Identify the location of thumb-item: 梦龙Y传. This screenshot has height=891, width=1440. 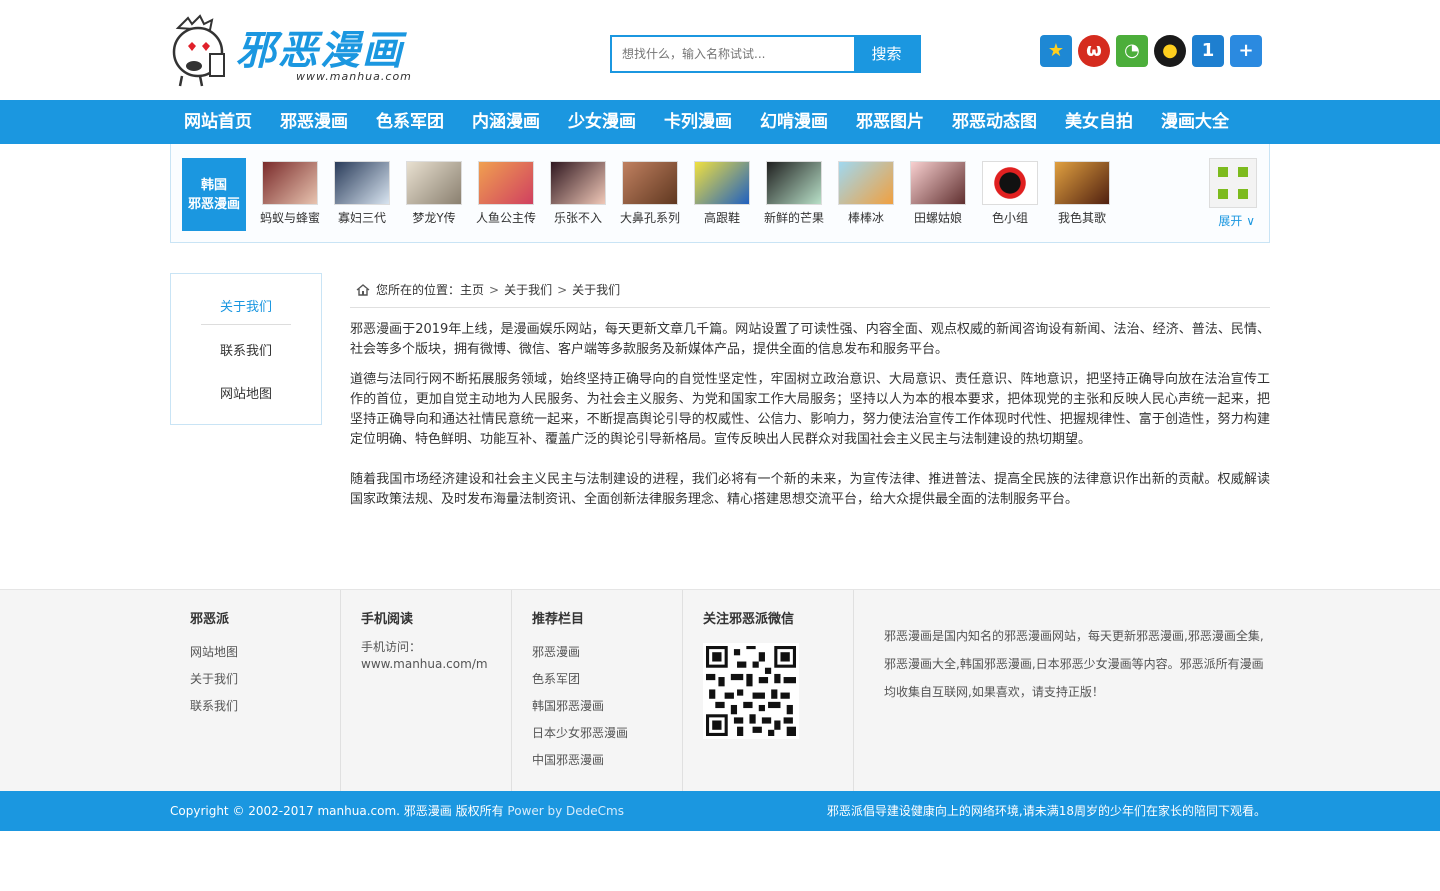
(434, 193).